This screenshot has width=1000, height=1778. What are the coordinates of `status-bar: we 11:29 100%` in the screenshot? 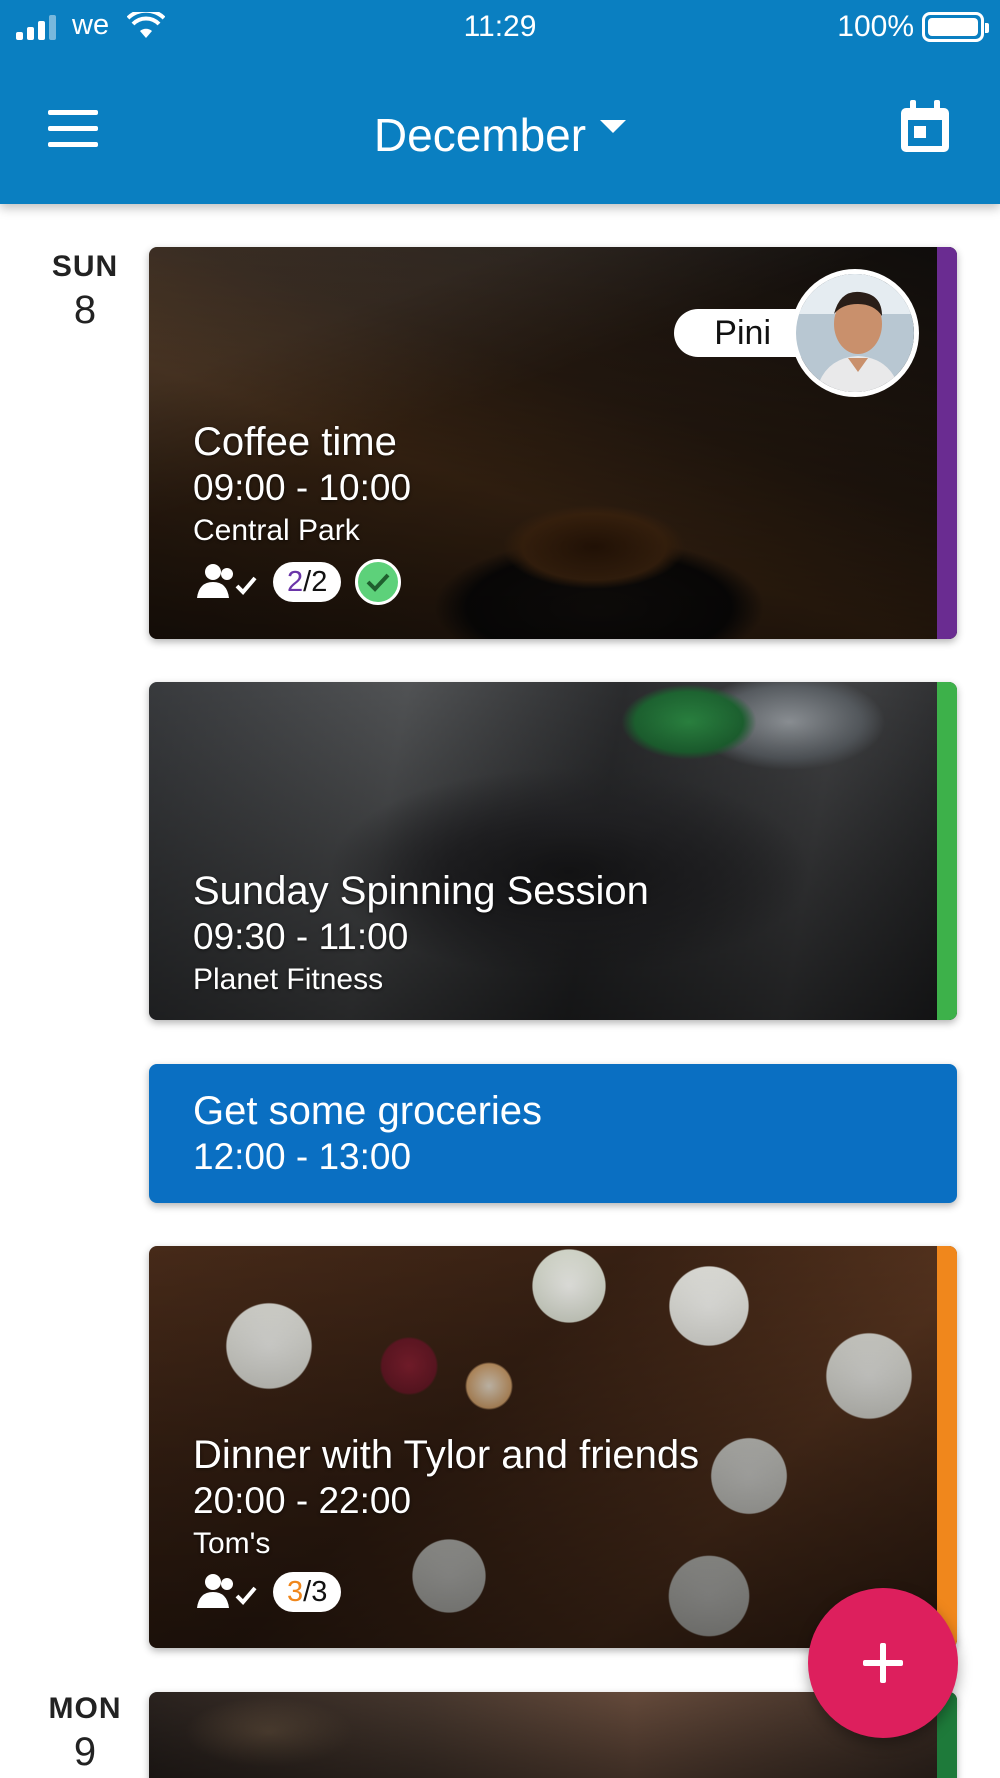 It's located at (500, 28).